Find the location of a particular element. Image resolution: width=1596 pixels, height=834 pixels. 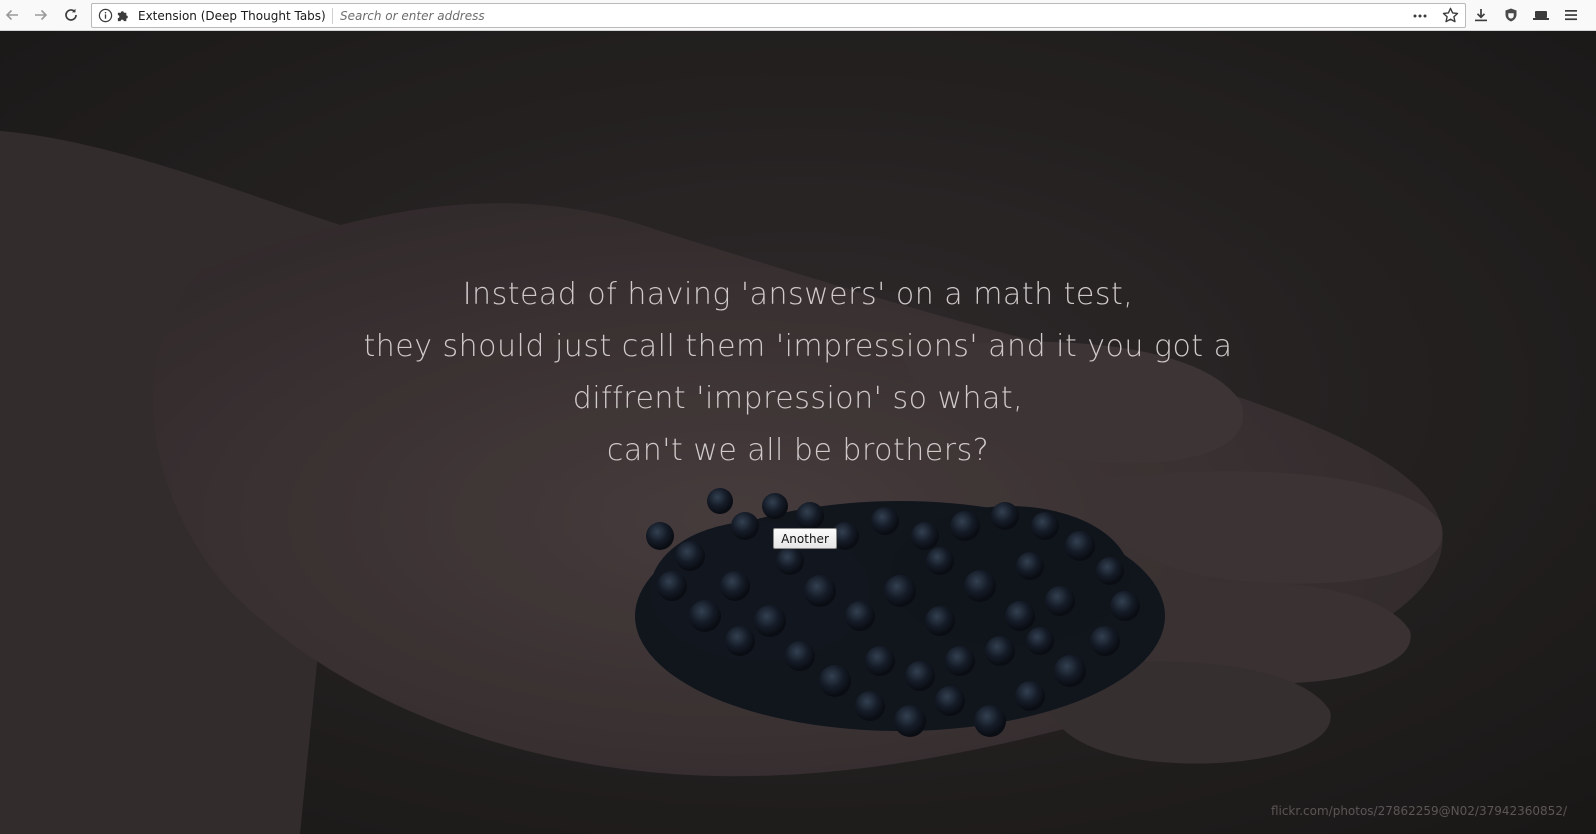

urlbar-actions is located at coordinates (1435, 15).